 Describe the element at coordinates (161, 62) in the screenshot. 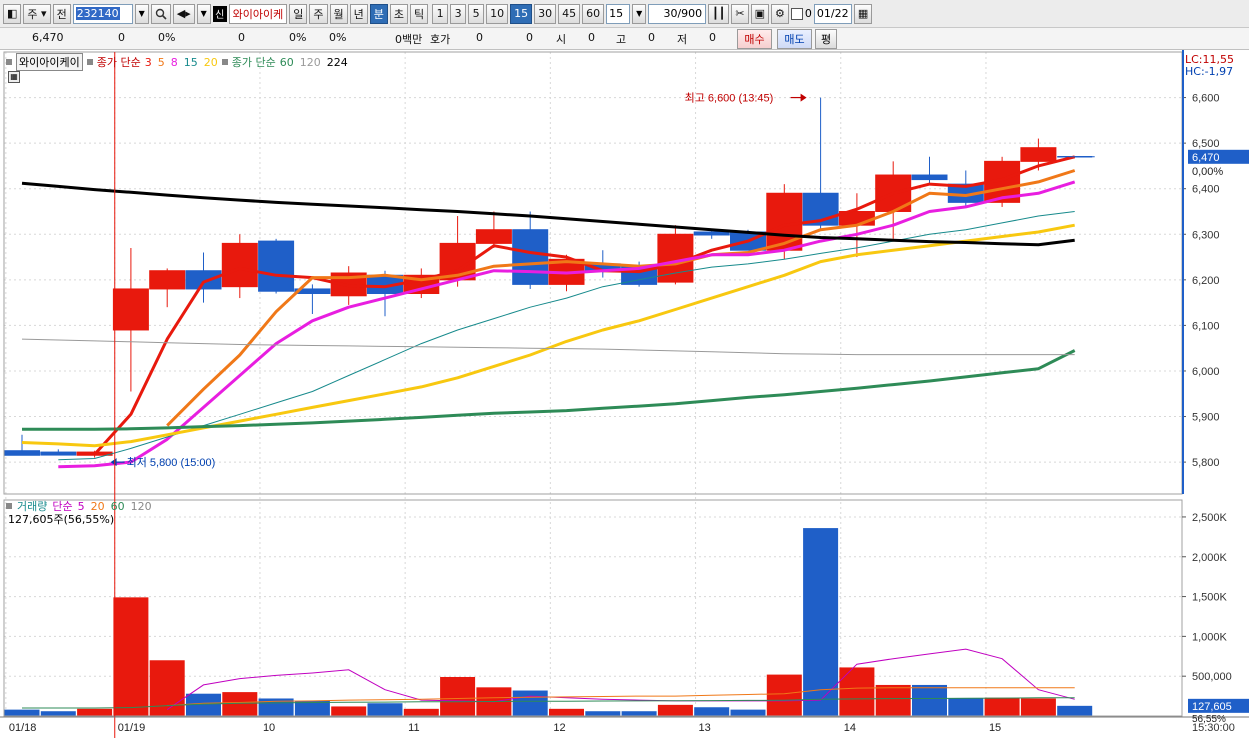

I see `legend-ma-period-5: 5` at that location.